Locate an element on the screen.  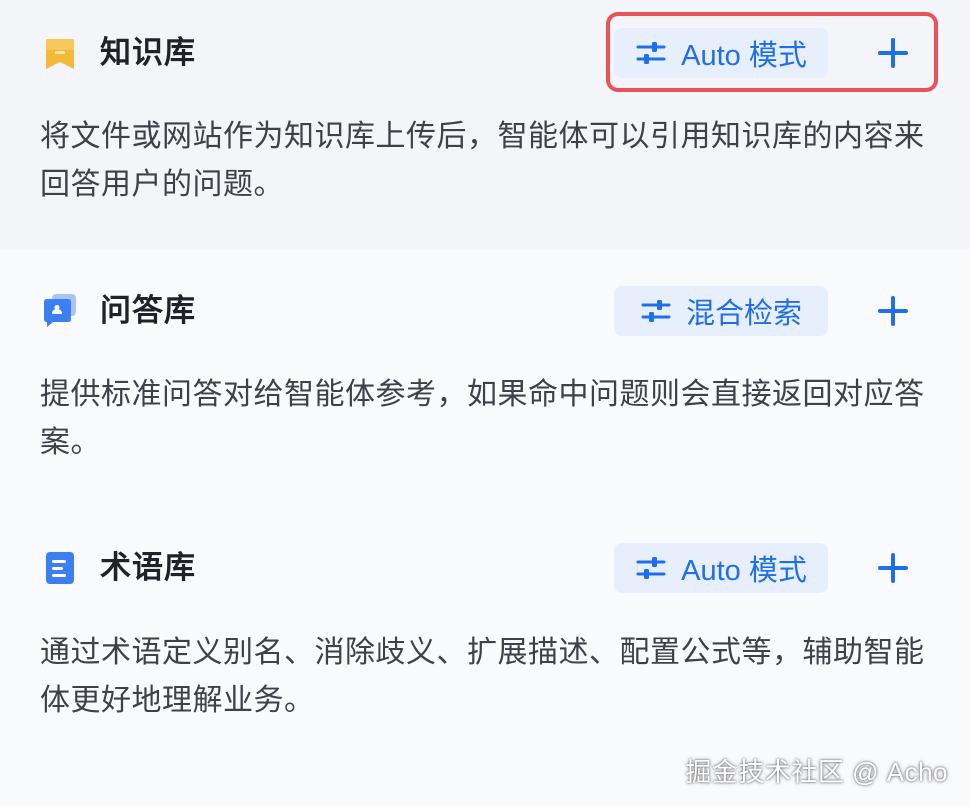
watermark: 掘金技术社区 @ Acho is located at coordinates (816, 772).